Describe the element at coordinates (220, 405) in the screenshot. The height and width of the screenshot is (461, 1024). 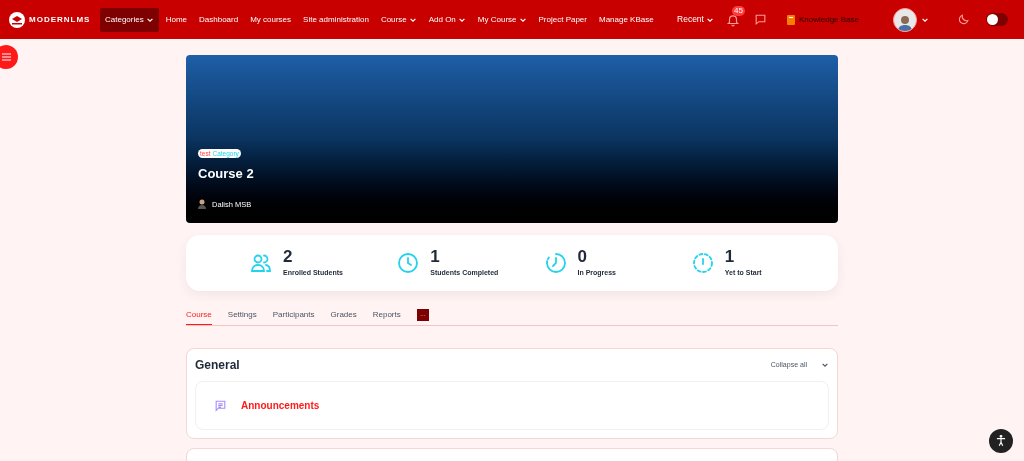
I see `forum-icon` at that location.